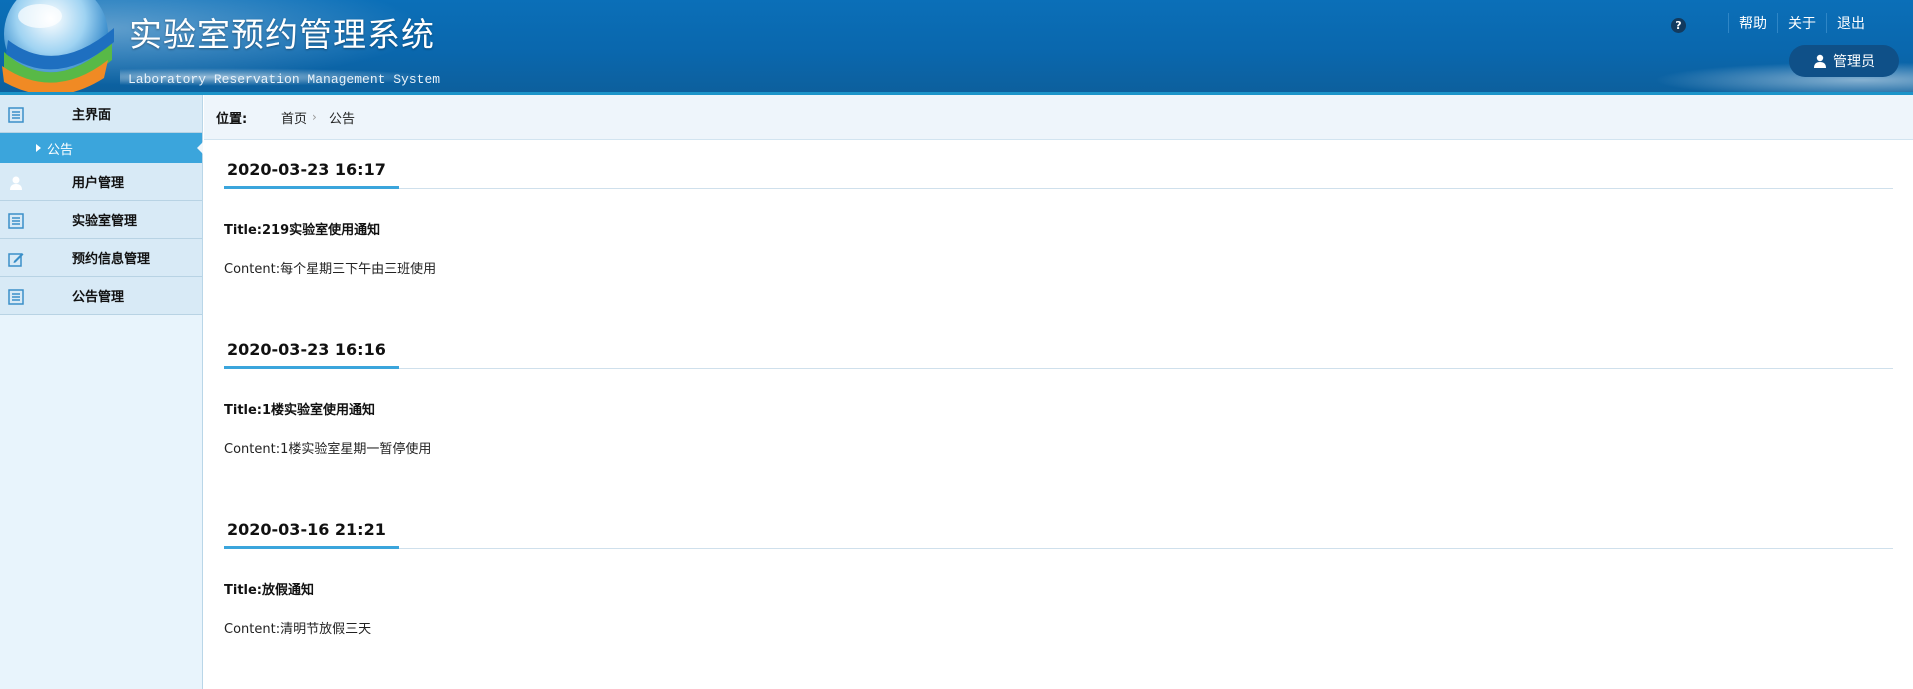 The height and width of the screenshot is (689, 1913). I want to click on notice-date: 2020-03-23 16:16, so click(306, 349).